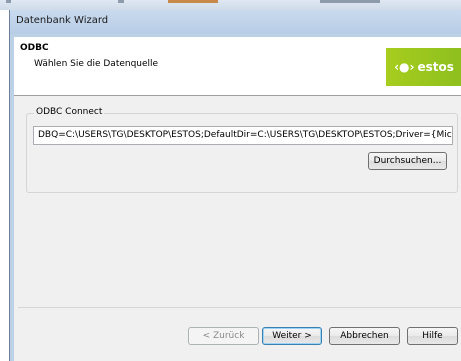  Describe the element at coordinates (223, 336) in the screenshot. I see `back-button: < Zurück` at that location.